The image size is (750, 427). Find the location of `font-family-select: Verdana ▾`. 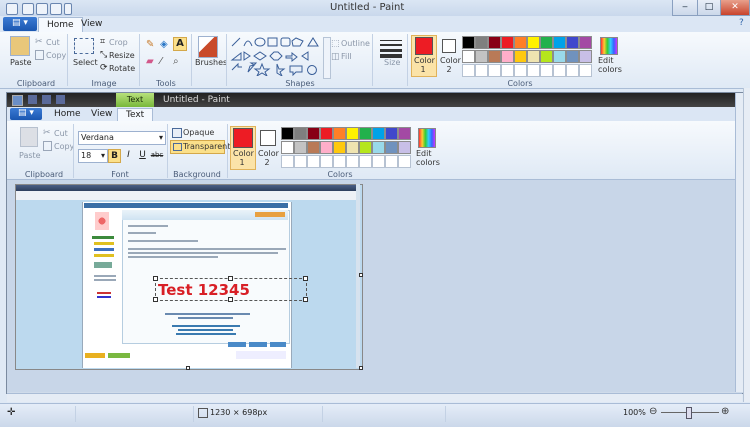

font-family-select: Verdana ▾ is located at coordinates (122, 138).